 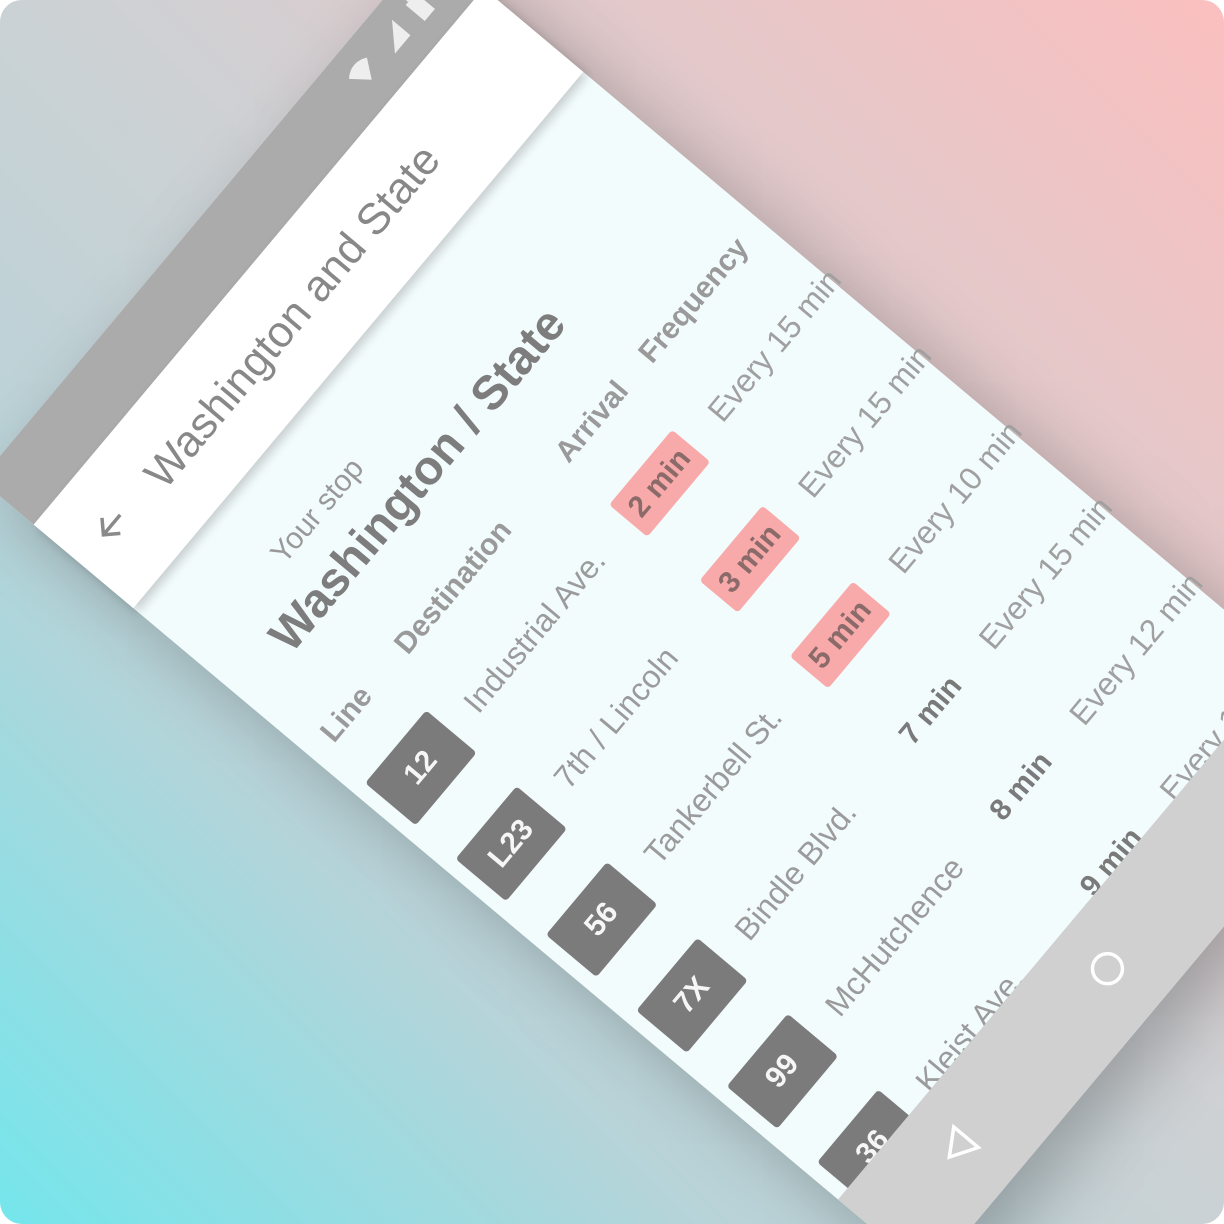 I want to click on arrival-time: 2 min, so click(x=660, y=483).